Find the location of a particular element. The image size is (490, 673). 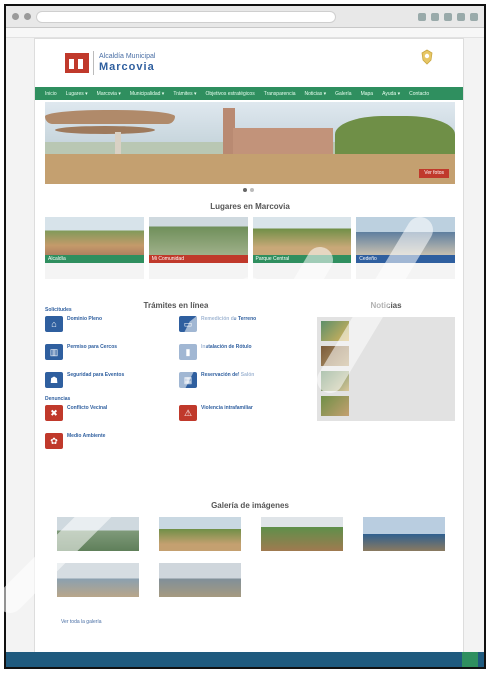

hero-banner: Ver fotos is located at coordinates (250, 143).